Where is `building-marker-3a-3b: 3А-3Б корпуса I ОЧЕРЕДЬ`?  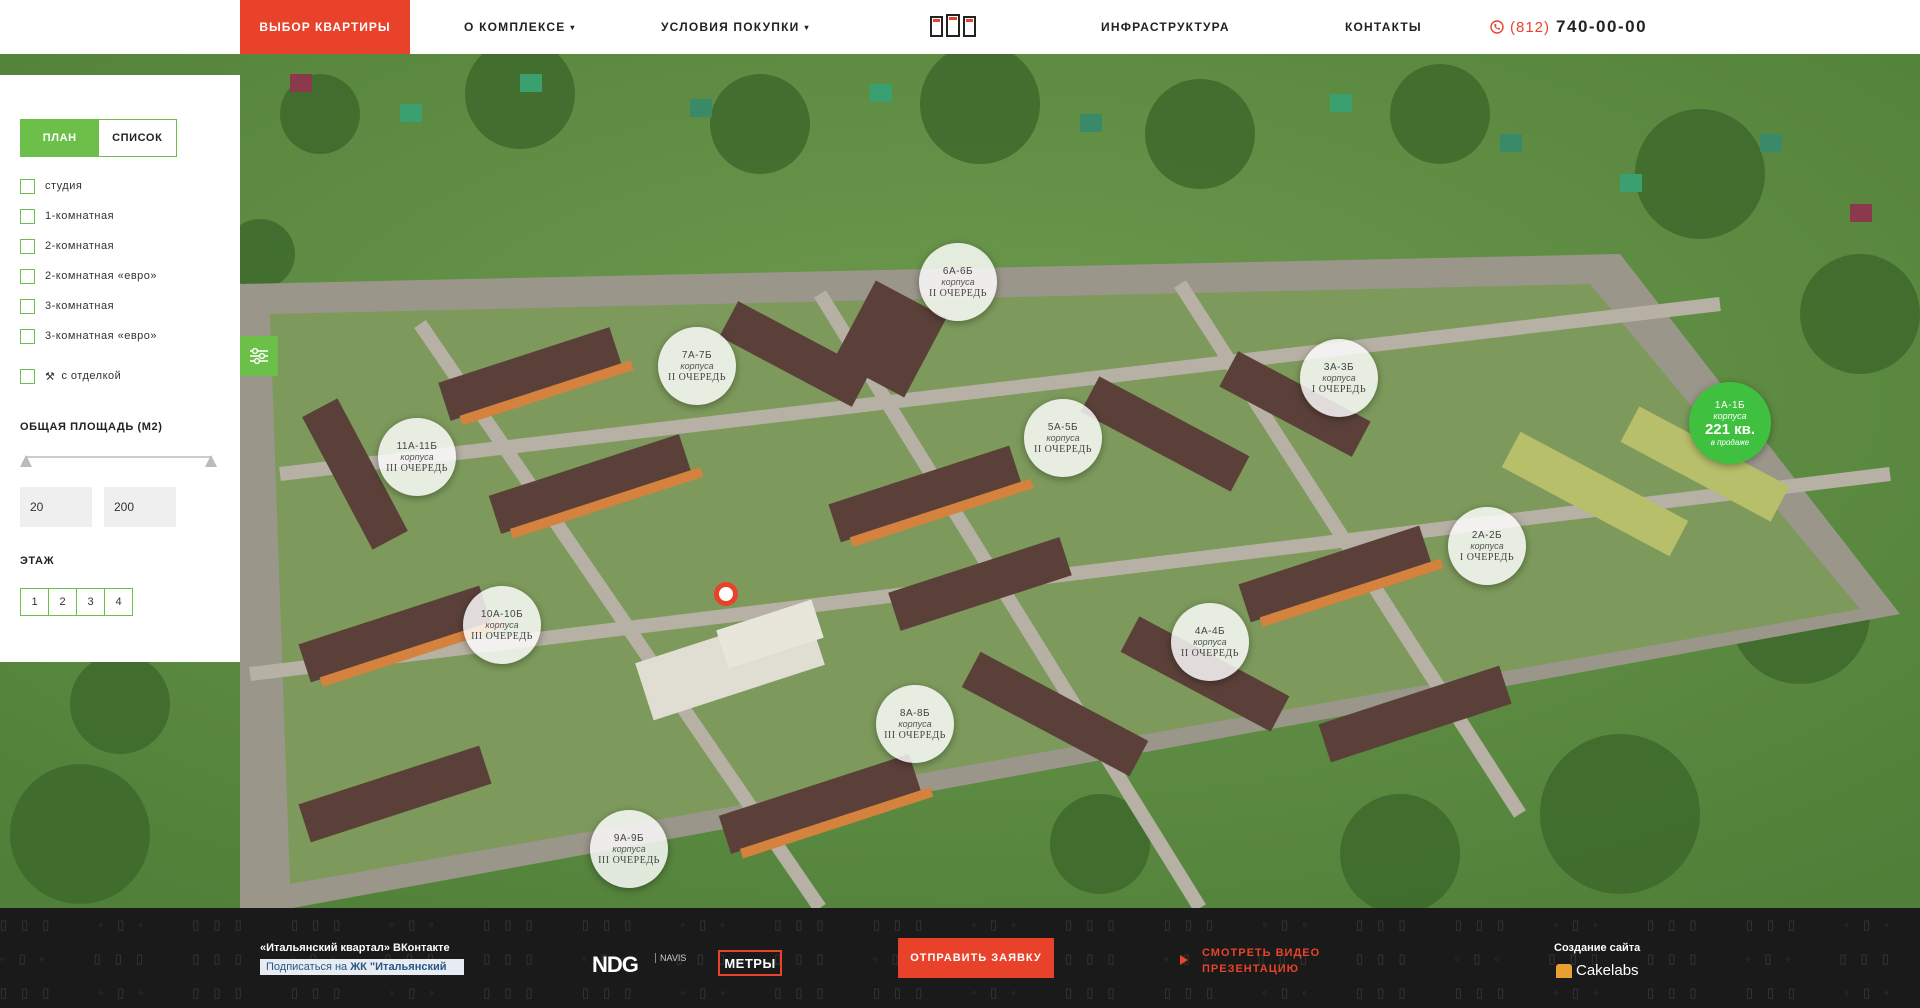 building-marker-3a-3b: 3А-3Б корпуса I ОЧЕРЕДЬ is located at coordinates (1339, 378).